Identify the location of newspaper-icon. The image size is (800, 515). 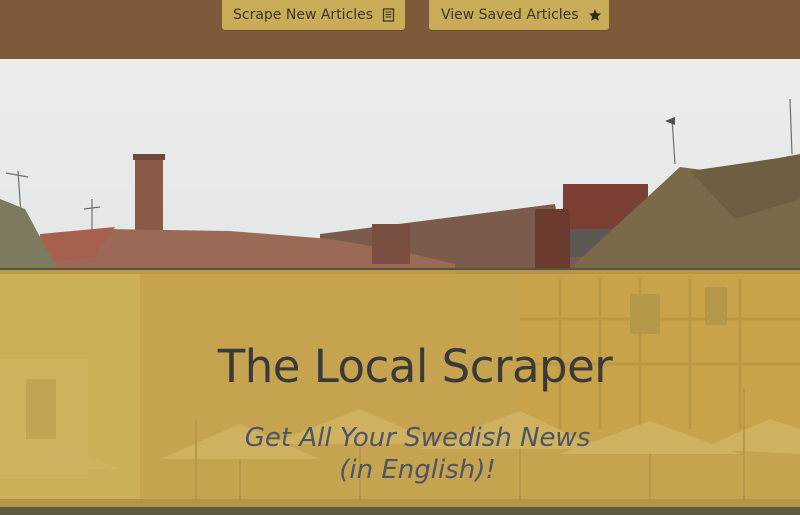
(388, 15).